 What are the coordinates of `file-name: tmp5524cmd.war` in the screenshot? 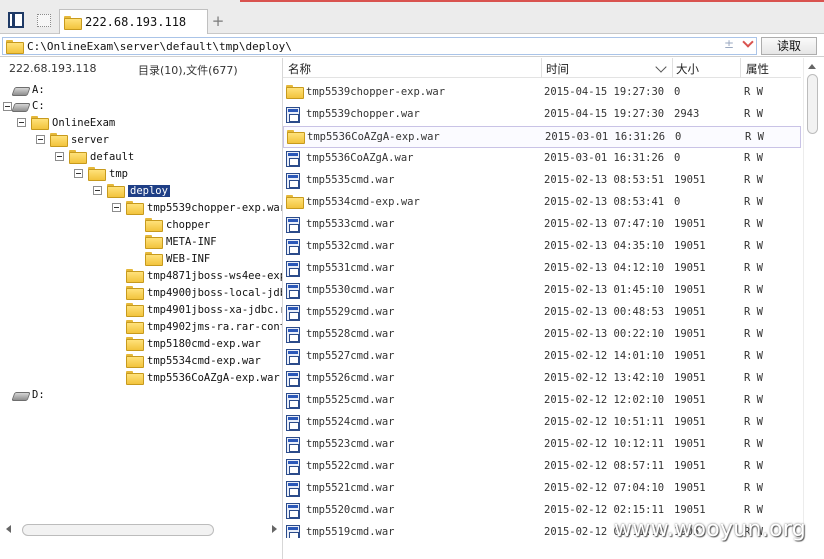 It's located at (350, 422).